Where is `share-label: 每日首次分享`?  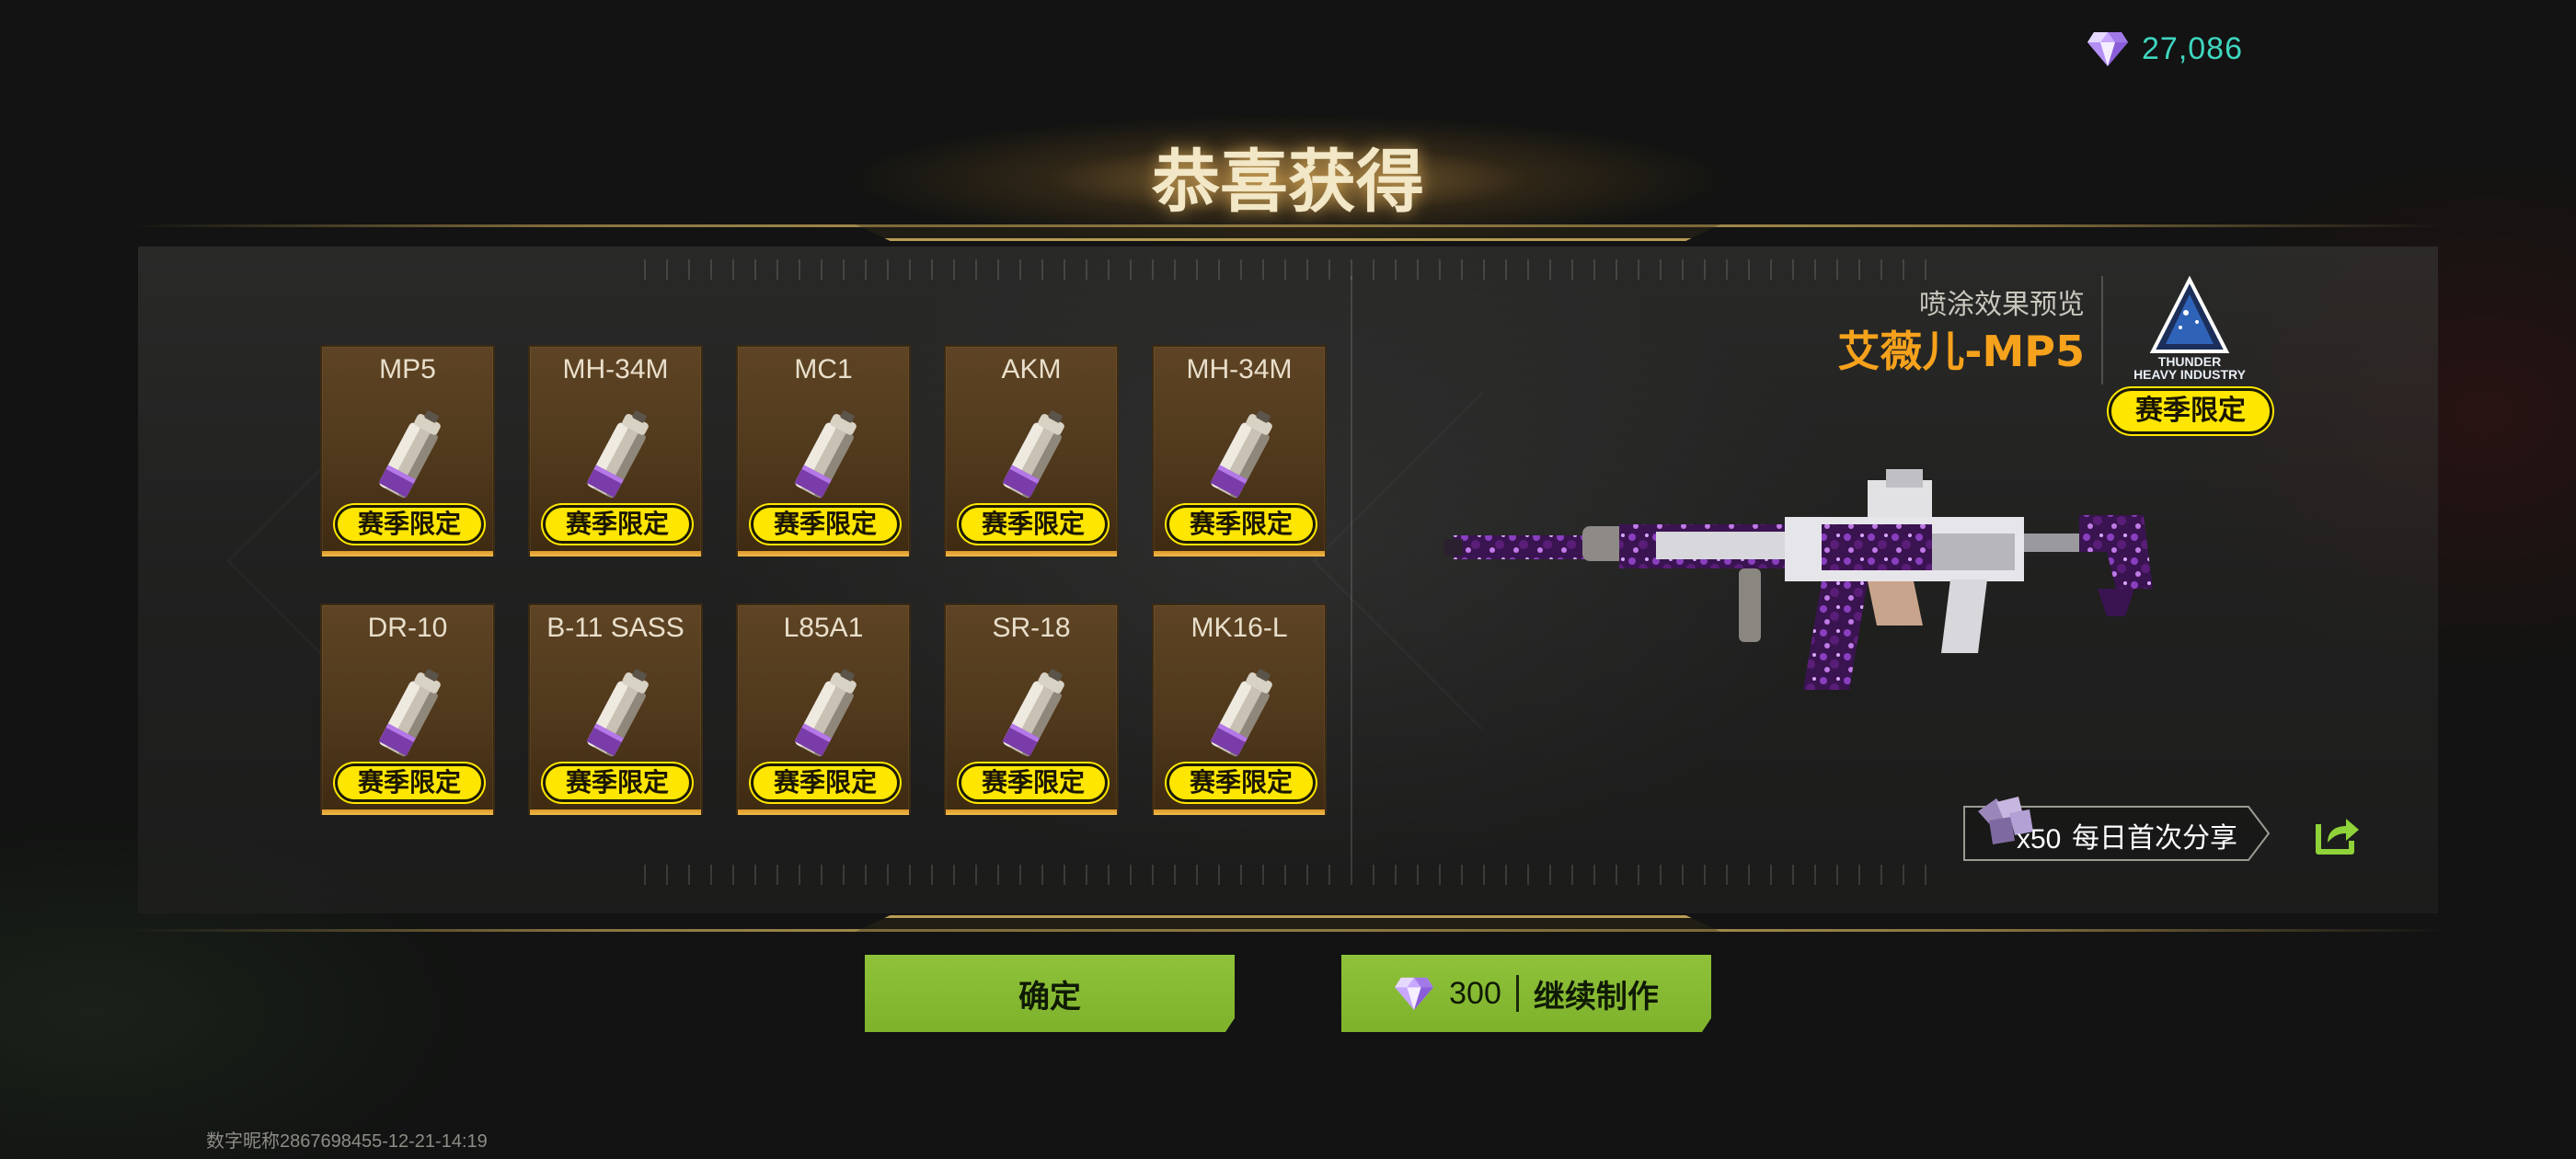 share-label: 每日首次分享 is located at coordinates (2154, 838).